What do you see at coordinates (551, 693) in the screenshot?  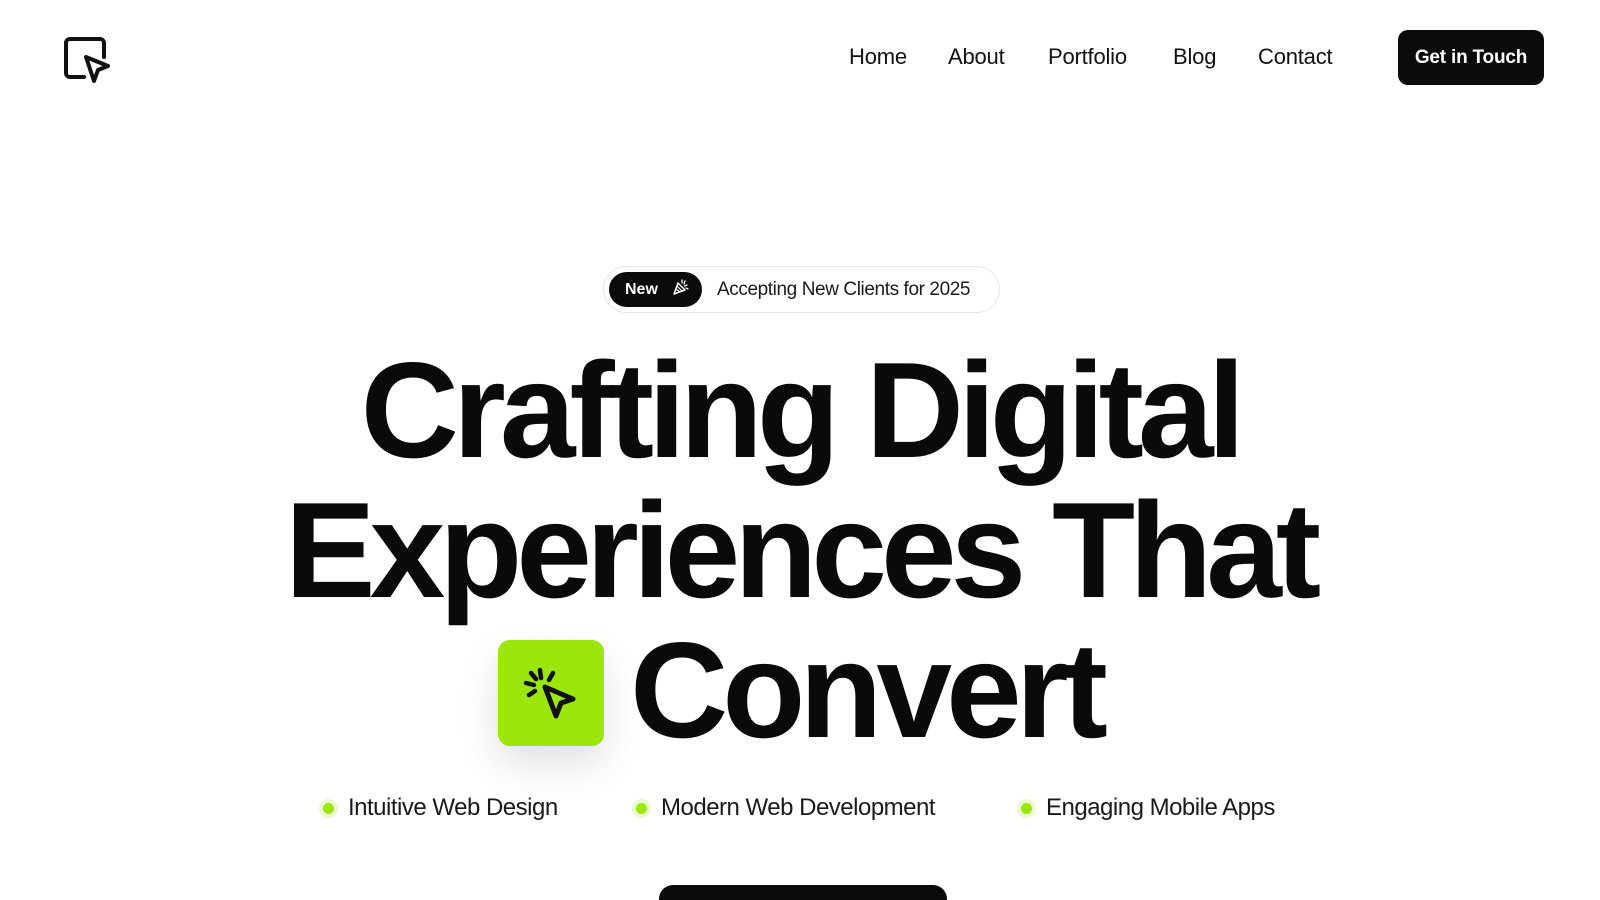 I see `click-cursor-icon` at bounding box center [551, 693].